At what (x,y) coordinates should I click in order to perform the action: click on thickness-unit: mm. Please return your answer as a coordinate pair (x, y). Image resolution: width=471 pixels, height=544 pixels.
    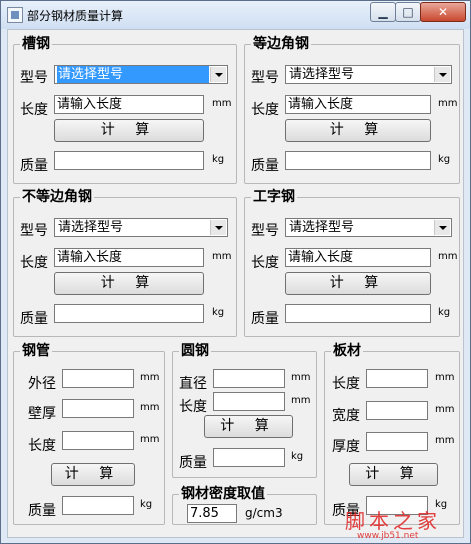
    Looking at the image, I should click on (445, 440).